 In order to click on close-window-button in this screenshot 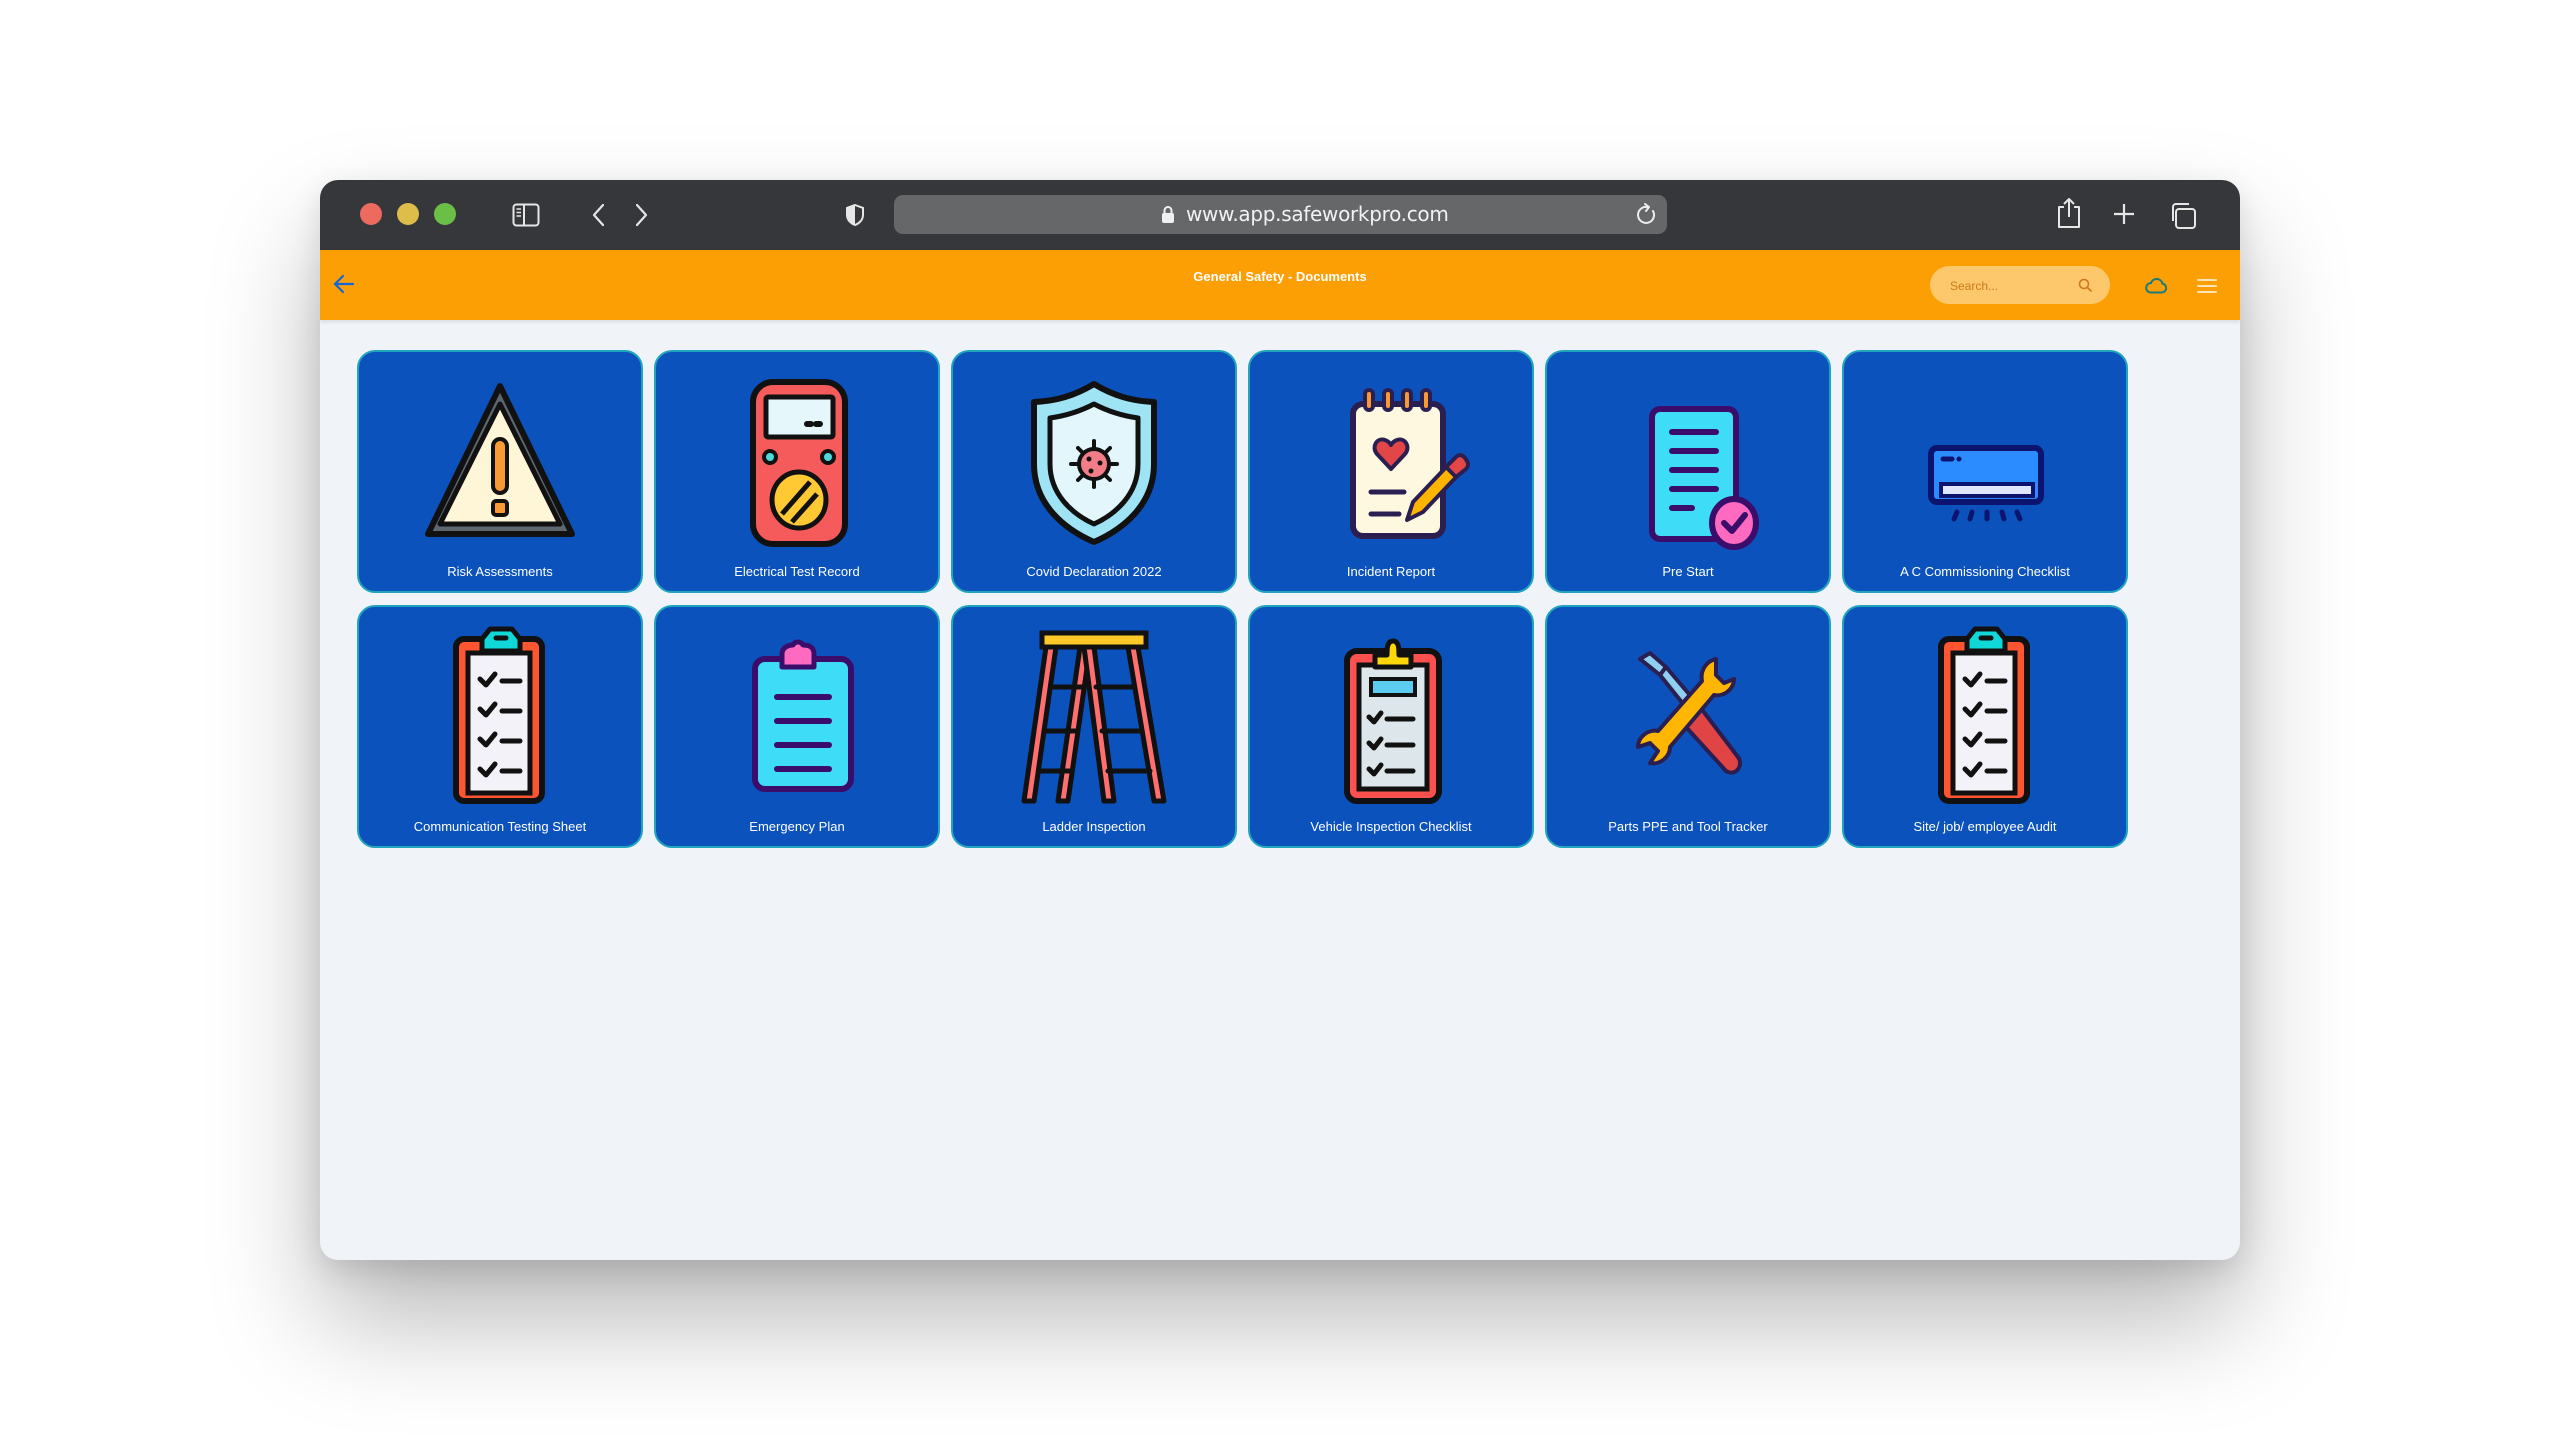, I will do `click(371, 214)`.